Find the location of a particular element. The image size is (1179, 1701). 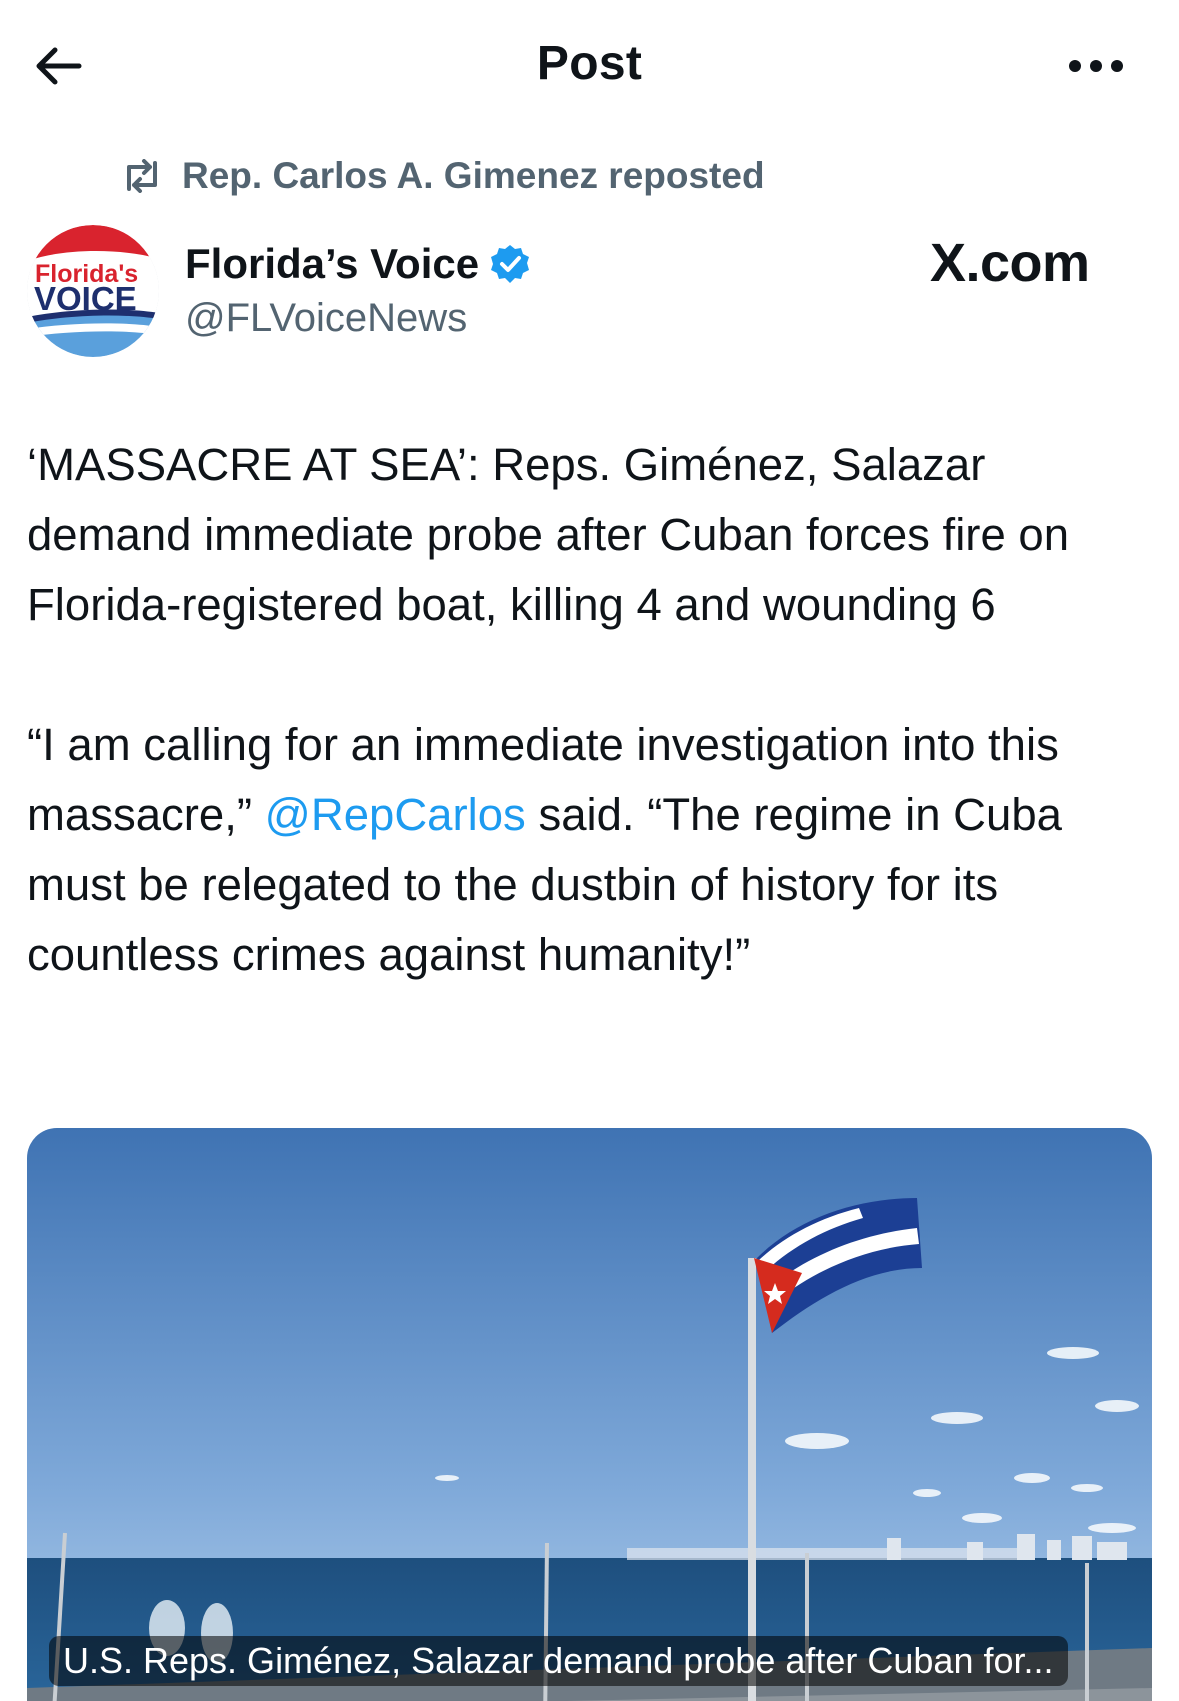

header-bar: Post is located at coordinates (589, 65).